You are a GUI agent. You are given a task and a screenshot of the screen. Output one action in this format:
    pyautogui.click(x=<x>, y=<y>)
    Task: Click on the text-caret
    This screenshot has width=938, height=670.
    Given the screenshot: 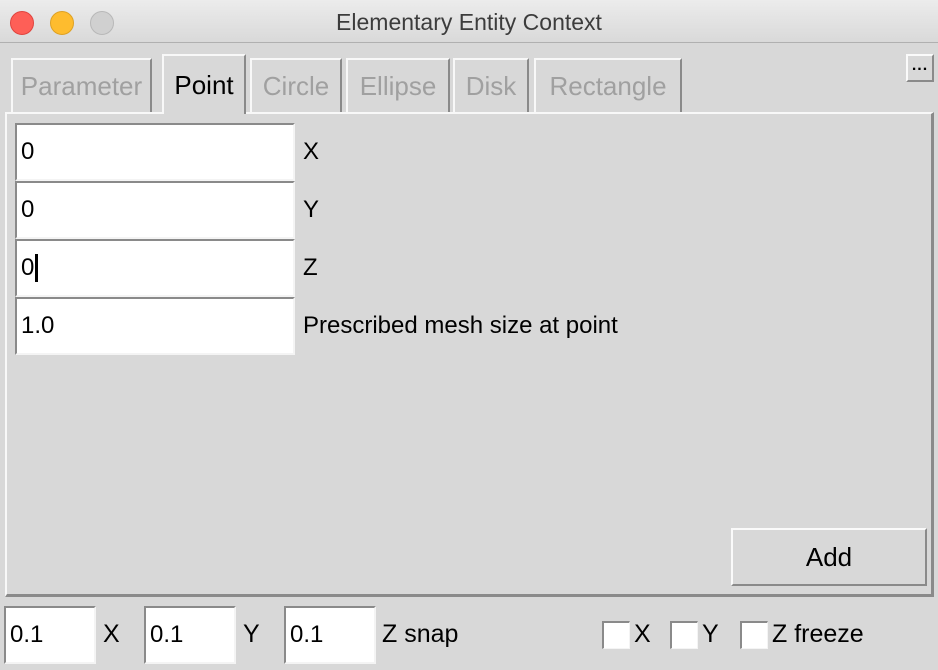 What is the action you would take?
    pyautogui.click(x=37, y=268)
    